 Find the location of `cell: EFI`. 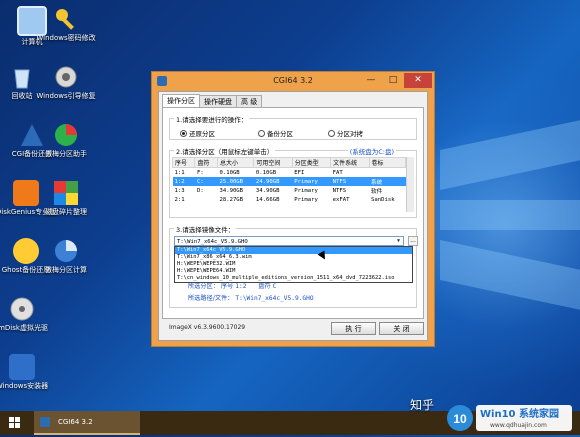

cell: EFI is located at coordinates (299, 172).